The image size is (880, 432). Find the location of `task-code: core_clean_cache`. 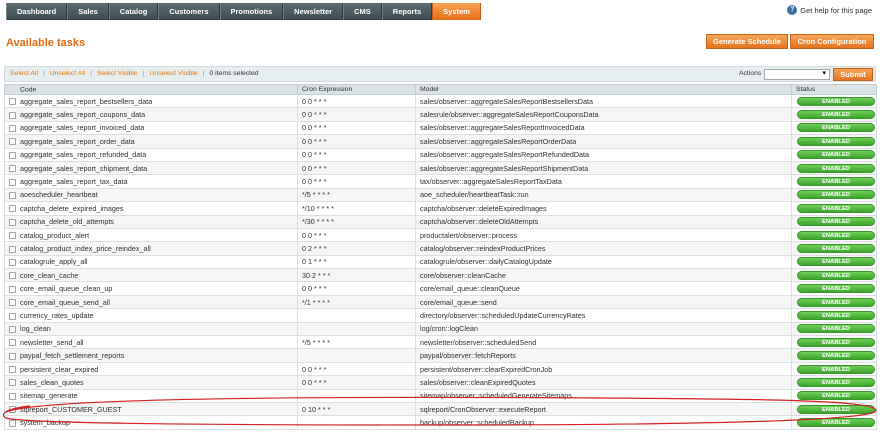

task-code: core_clean_cache is located at coordinates (49, 275).